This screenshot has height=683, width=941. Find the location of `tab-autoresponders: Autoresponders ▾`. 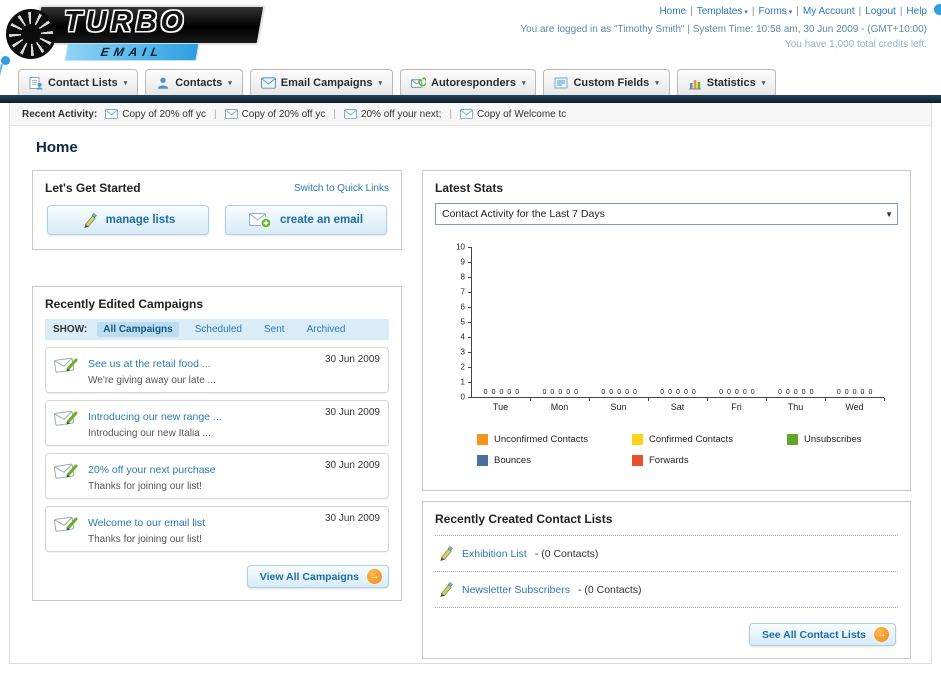

tab-autoresponders: Autoresponders ▾ is located at coordinates (468, 82).